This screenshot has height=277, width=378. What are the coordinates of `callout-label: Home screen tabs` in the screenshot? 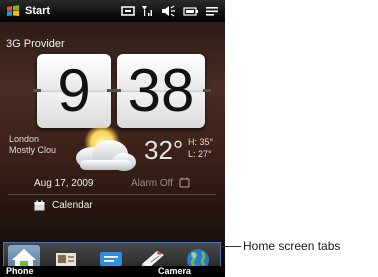 It's located at (292, 246).